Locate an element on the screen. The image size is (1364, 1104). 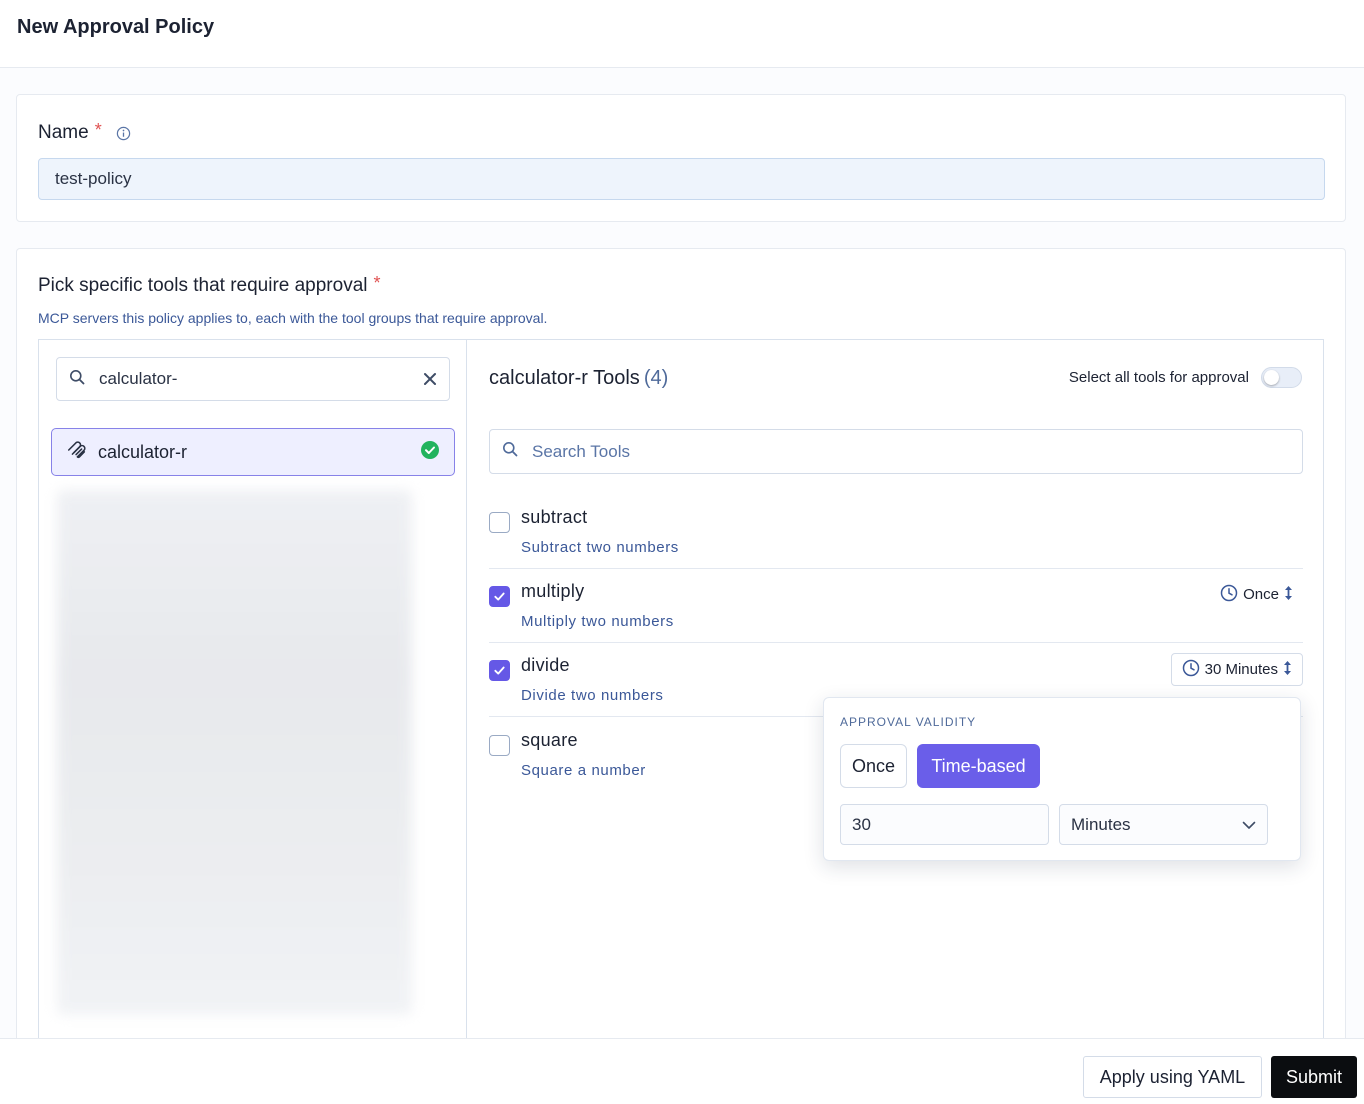
once-option-button: Once is located at coordinates (873, 766).